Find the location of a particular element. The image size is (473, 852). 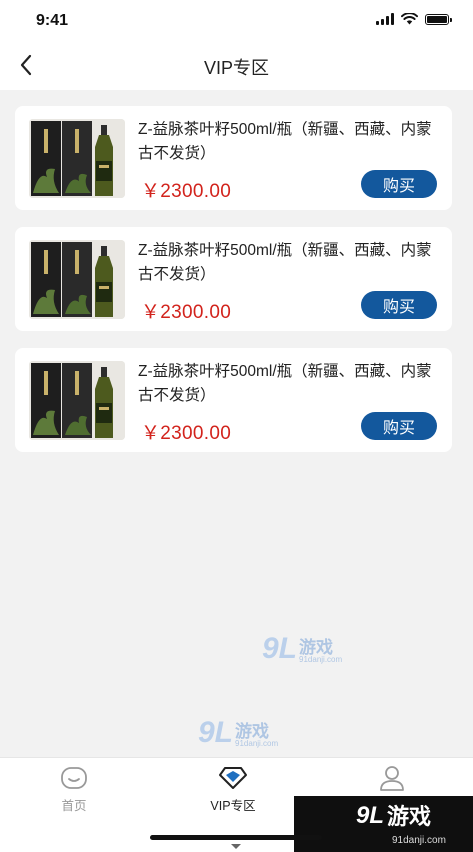

home-face-icon is located at coordinates (74, 777).